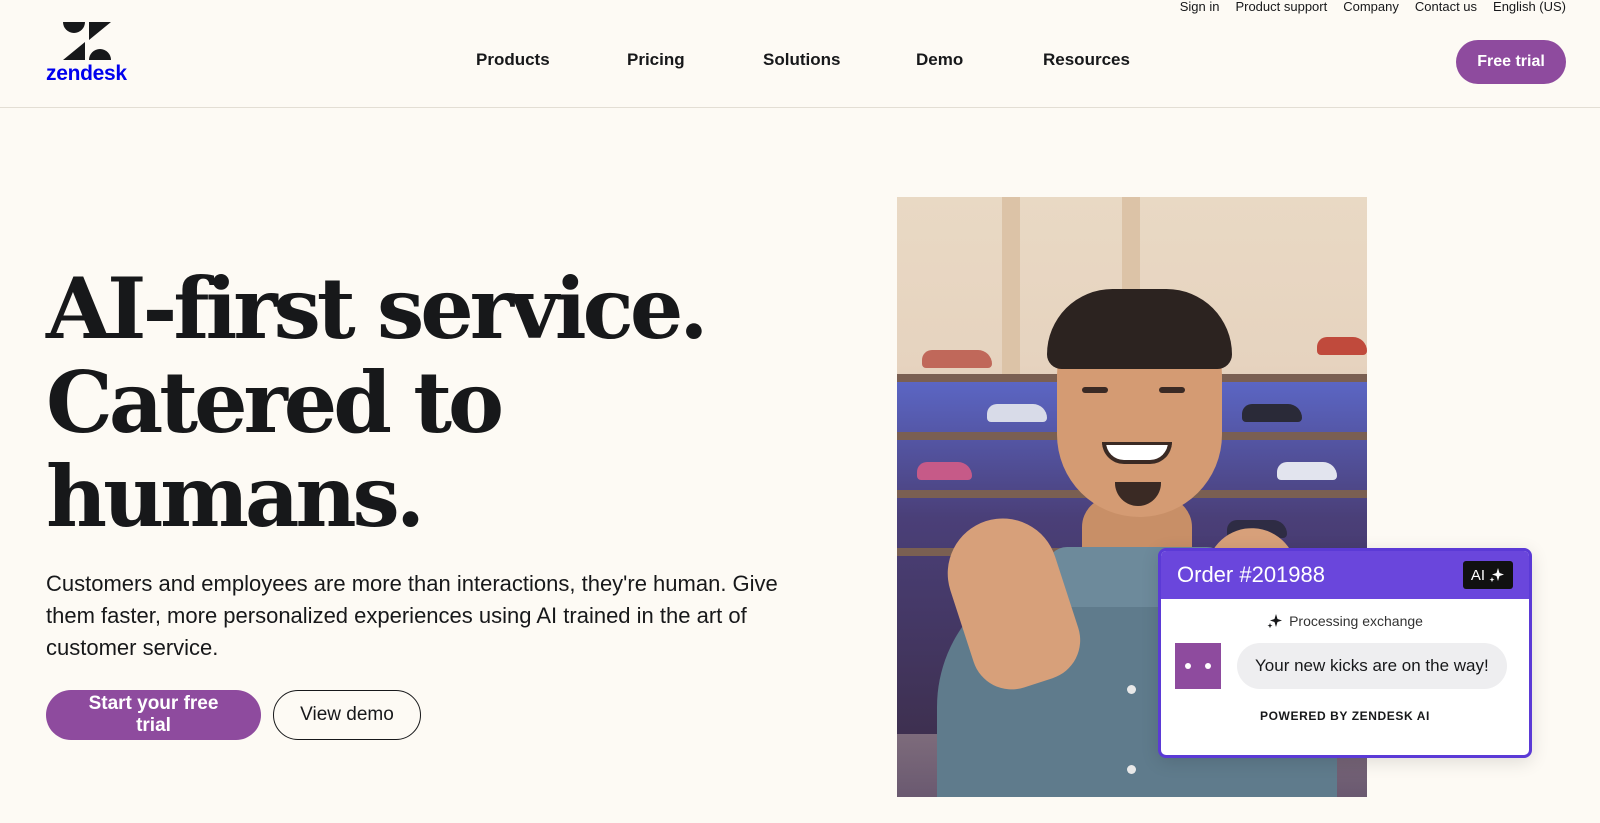 Image resolution: width=1600 pixels, height=823 pixels. What do you see at coordinates (1356, 621) in the screenshot?
I see `processing-status-text: Processing exchange` at bounding box center [1356, 621].